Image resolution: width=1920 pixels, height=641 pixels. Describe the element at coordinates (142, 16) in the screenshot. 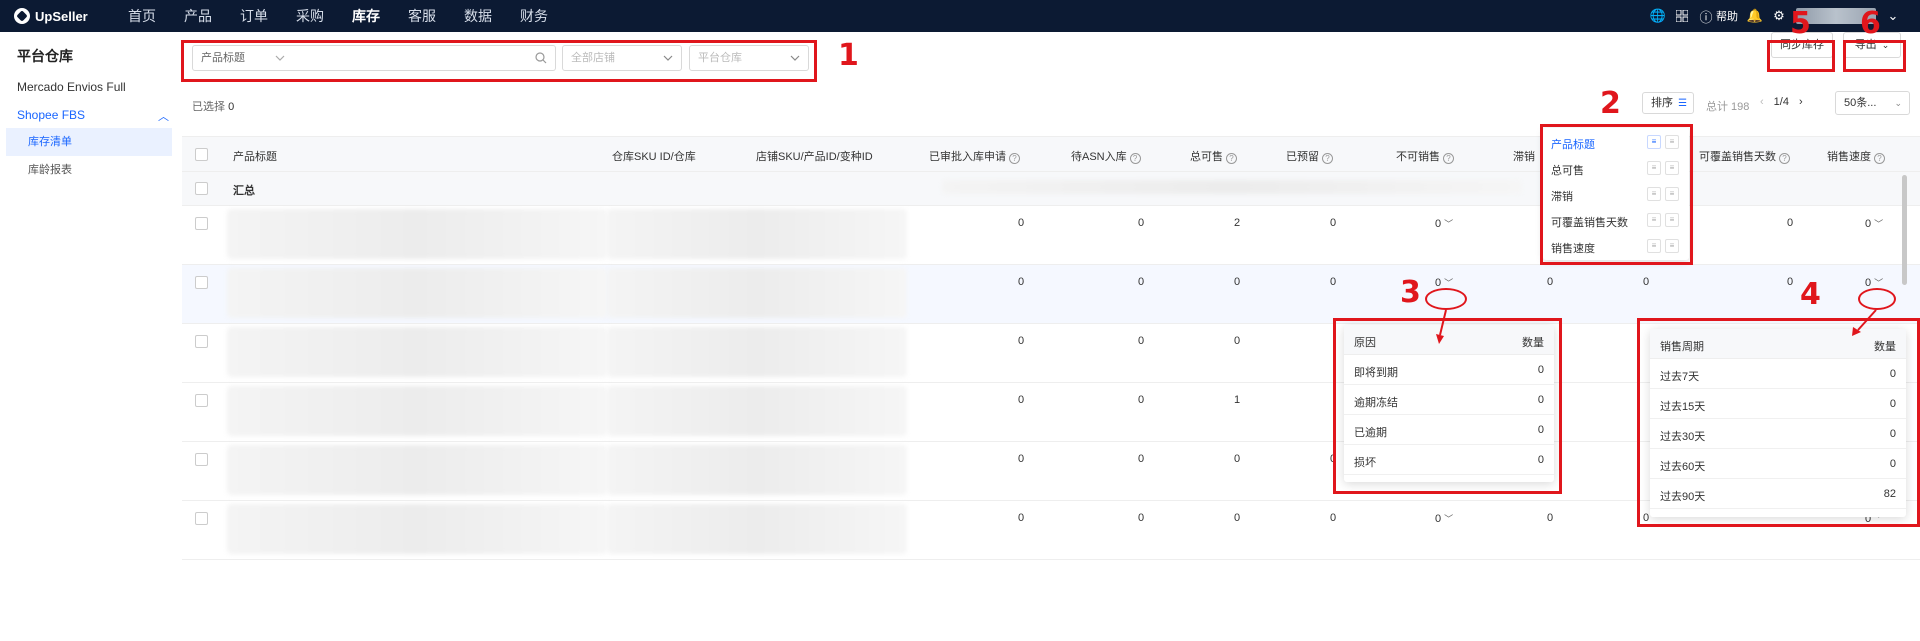

I see `nav-home: 首页` at that location.